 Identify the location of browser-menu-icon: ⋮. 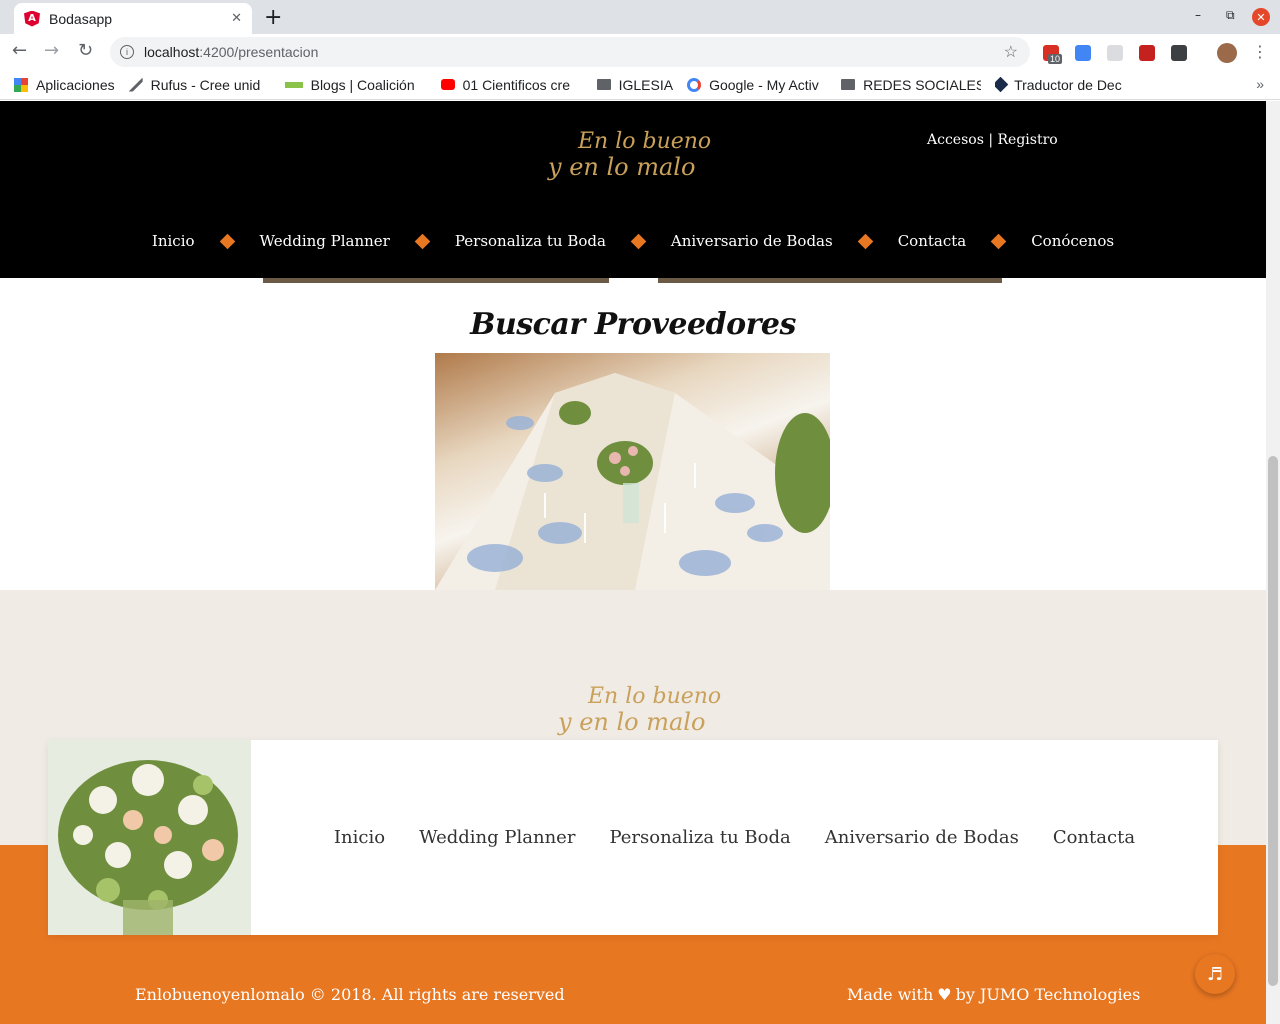
(1260, 51).